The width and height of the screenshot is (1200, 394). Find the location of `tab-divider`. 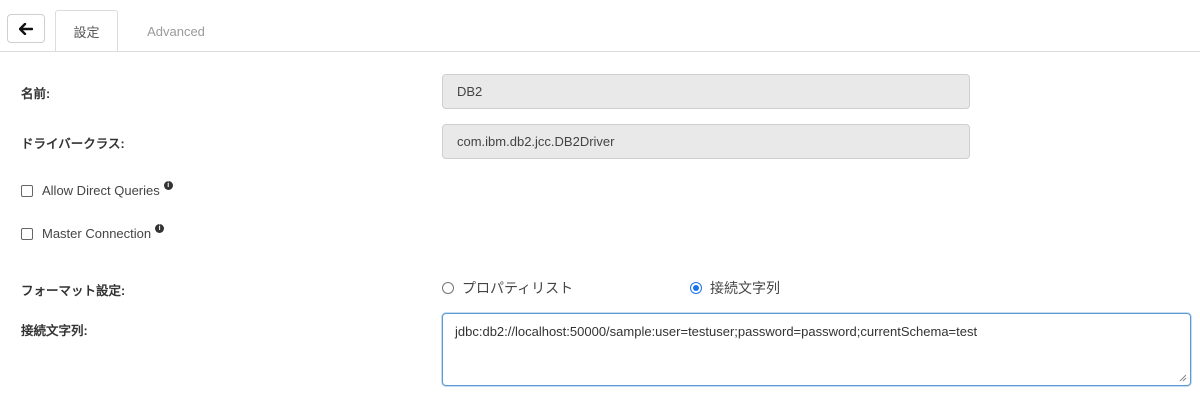

tab-divider is located at coordinates (600, 51).